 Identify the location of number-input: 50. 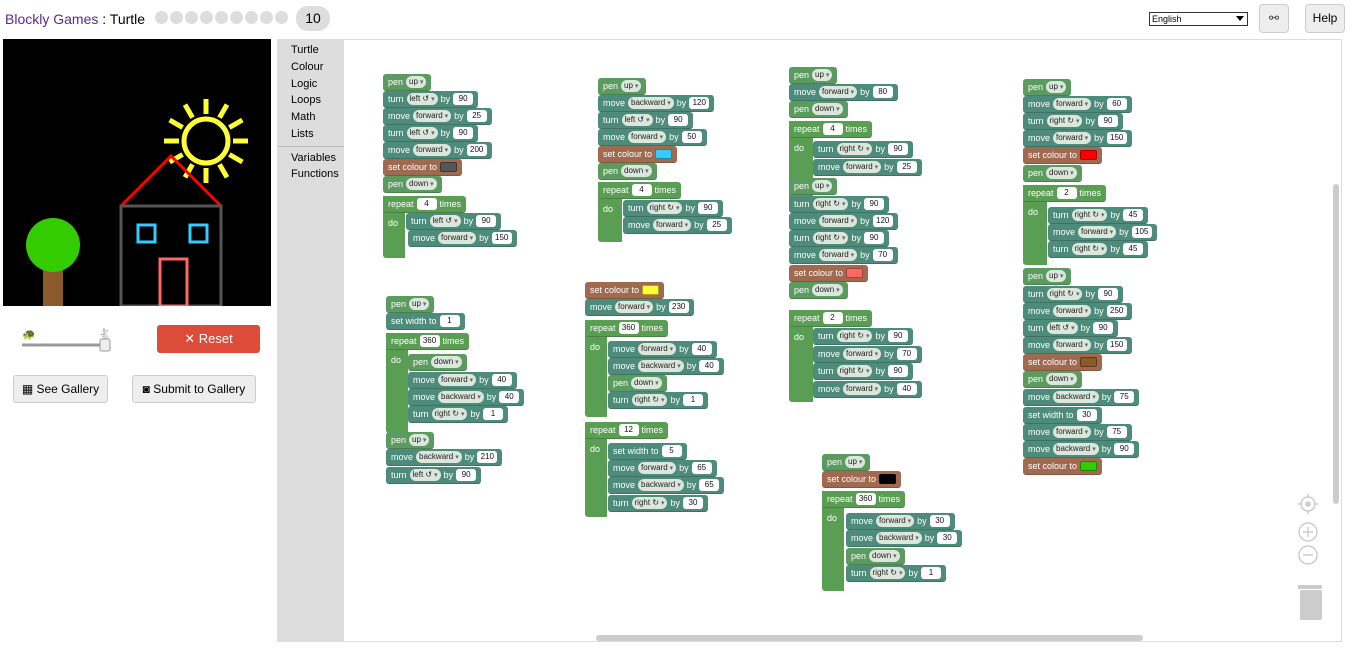
(691, 137).